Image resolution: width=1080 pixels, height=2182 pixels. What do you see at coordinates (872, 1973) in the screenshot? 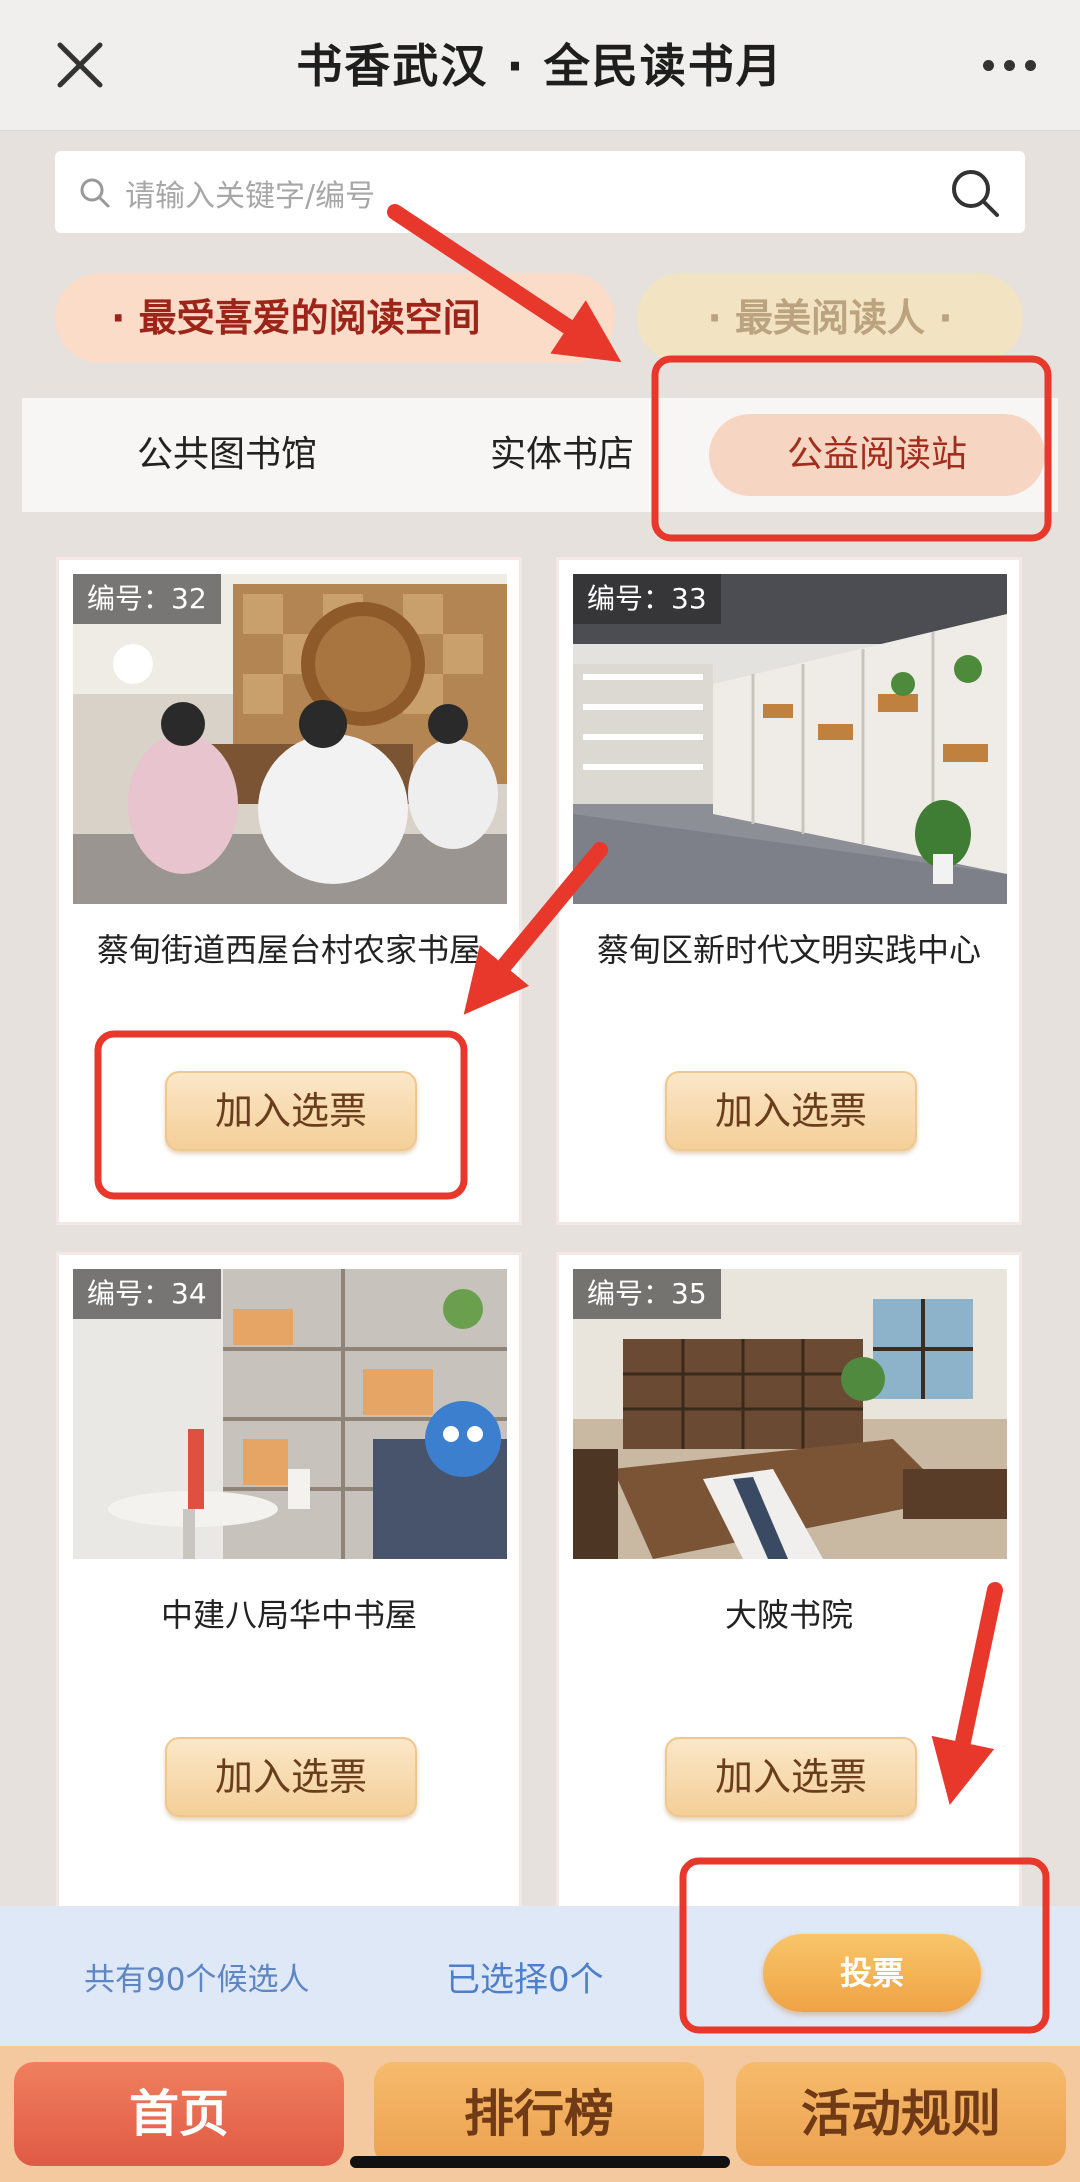
I see `vote-button: 投票` at bounding box center [872, 1973].